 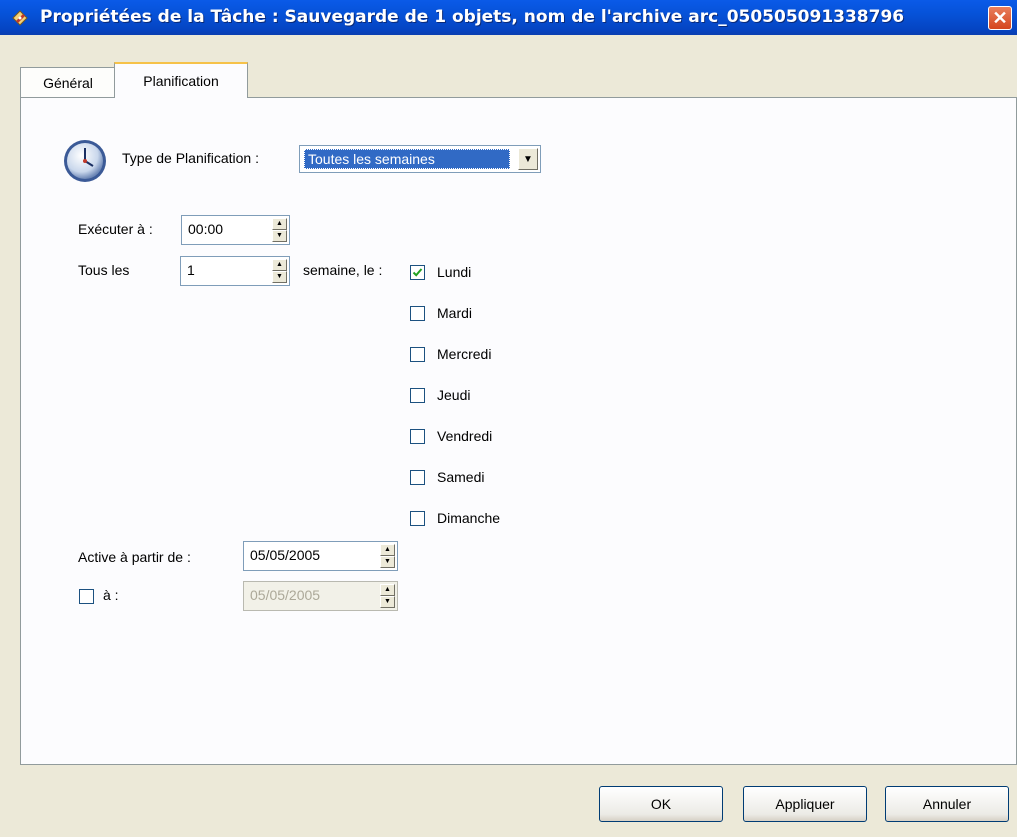 I want to click on every-label: Tous les, so click(x=104, y=270).